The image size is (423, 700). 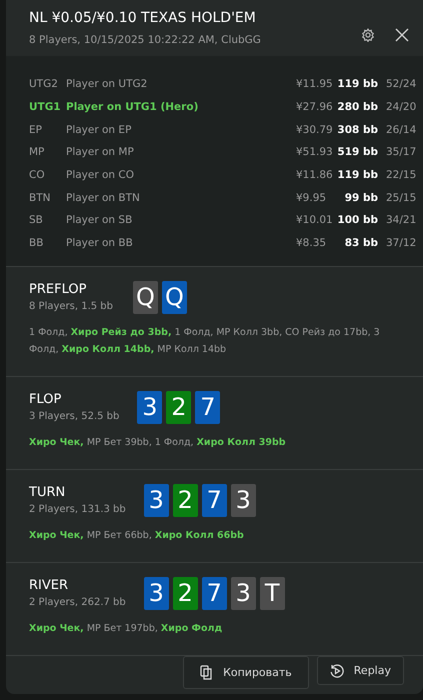 What do you see at coordinates (71, 306) in the screenshot?
I see `street-info: 8 Players, 1.5 bb` at bounding box center [71, 306].